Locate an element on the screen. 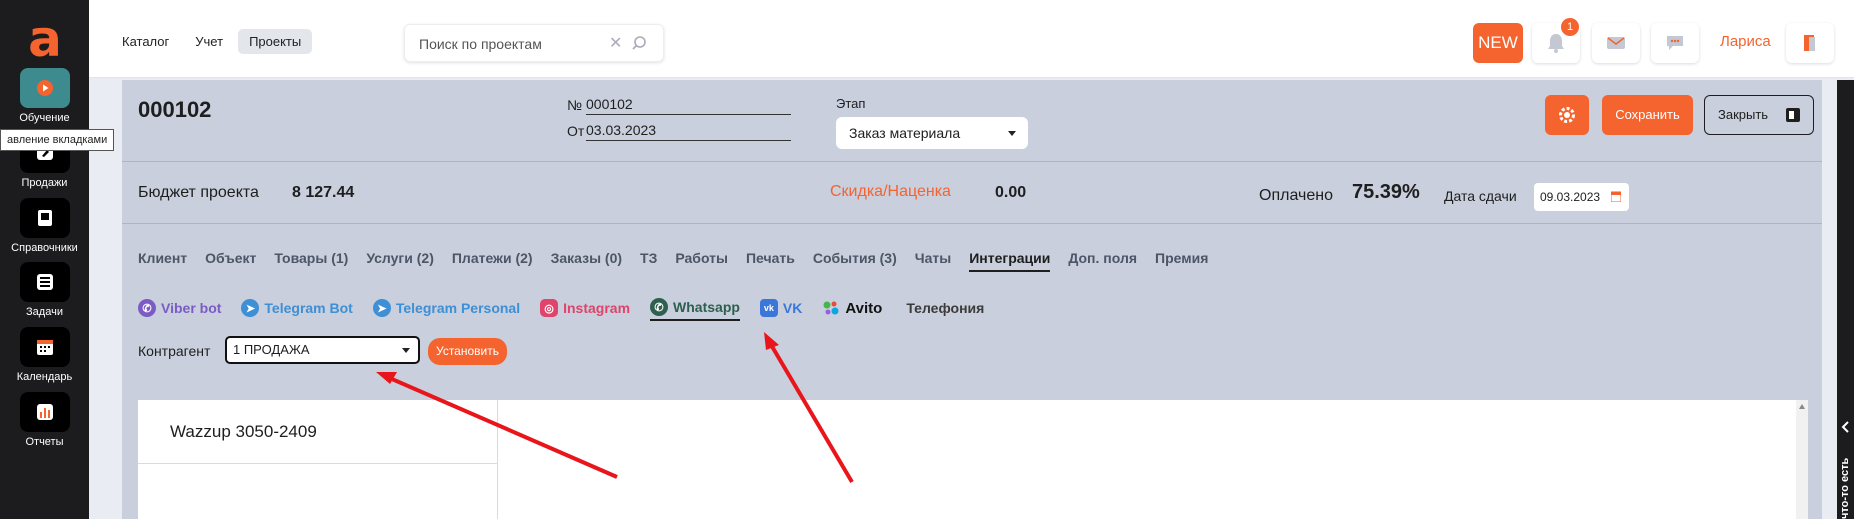 The height and width of the screenshot is (519, 1854). counterparty-select: 1 ПРОДАЖА is located at coordinates (322, 350).